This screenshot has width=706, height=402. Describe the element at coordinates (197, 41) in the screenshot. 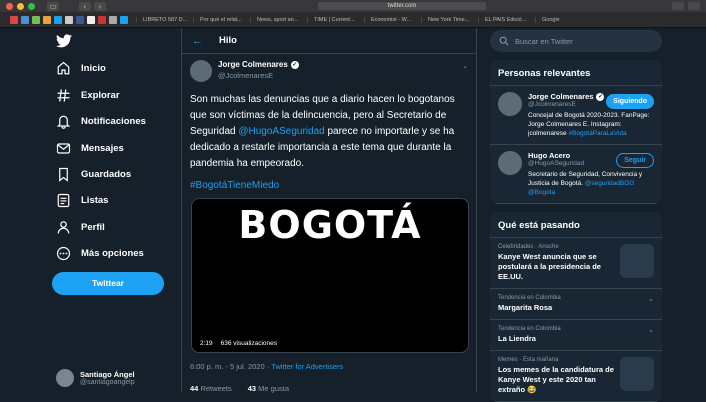

I see `back-arrow-icon: ←` at that location.